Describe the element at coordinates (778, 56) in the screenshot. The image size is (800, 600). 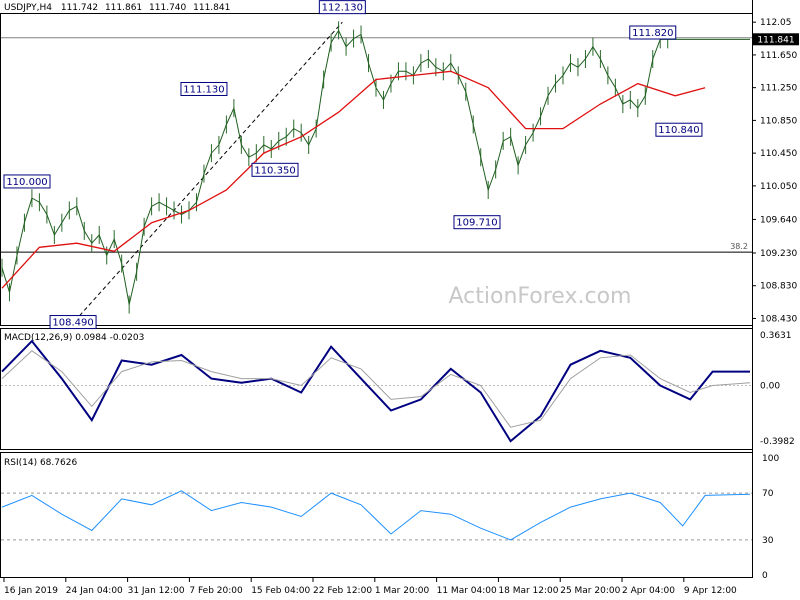
I see `y-tick-label: 111.650` at that location.